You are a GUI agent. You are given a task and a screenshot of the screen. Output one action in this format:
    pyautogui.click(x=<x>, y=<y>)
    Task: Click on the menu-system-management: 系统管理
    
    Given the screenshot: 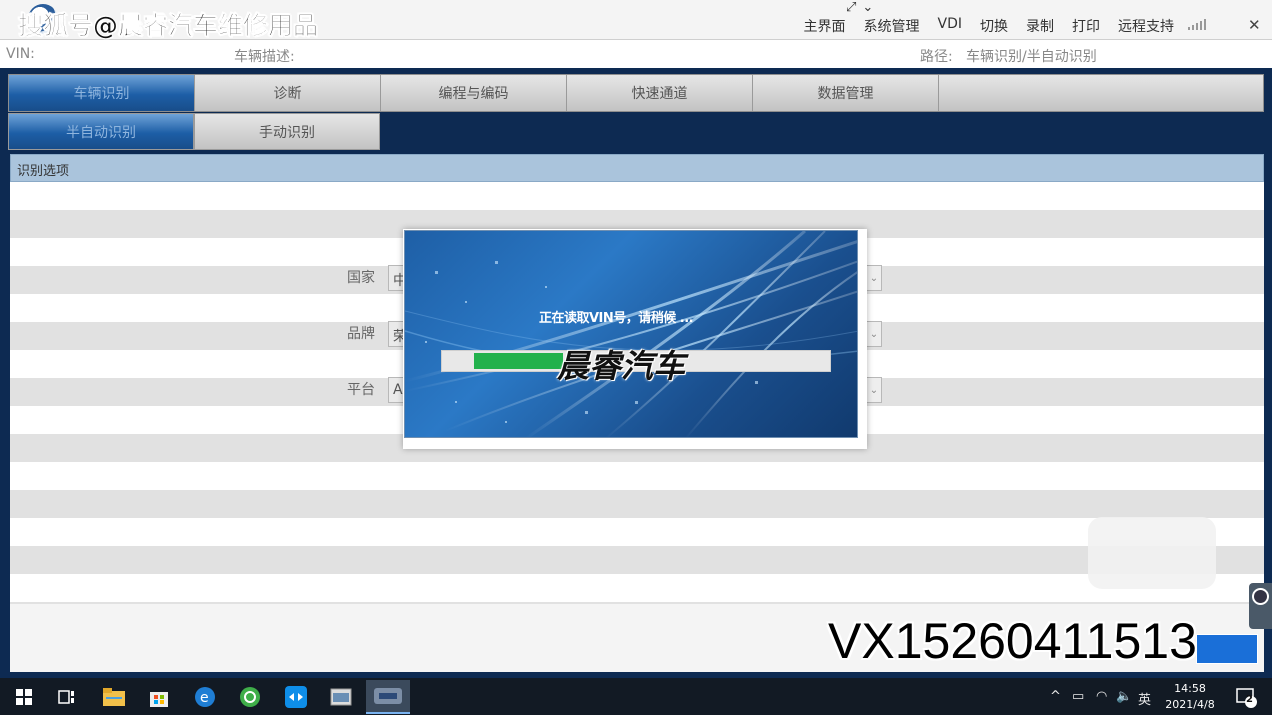 What is the action you would take?
    pyautogui.click(x=892, y=26)
    